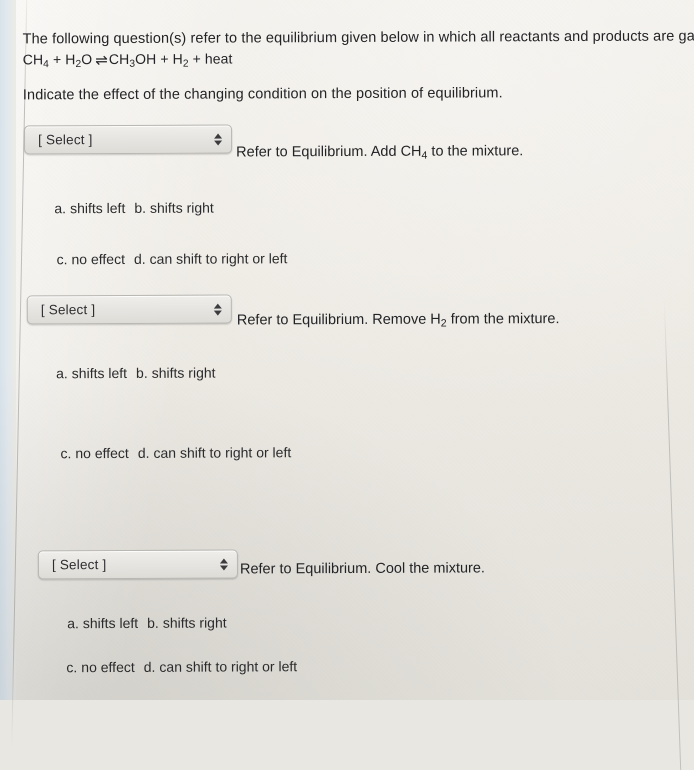 The width and height of the screenshot is (694, 770). What do you see at coordinates (36, 59) in the screenshot?
I see `equation-reactant-ch4: CH4` at bounding box center [36, 59].